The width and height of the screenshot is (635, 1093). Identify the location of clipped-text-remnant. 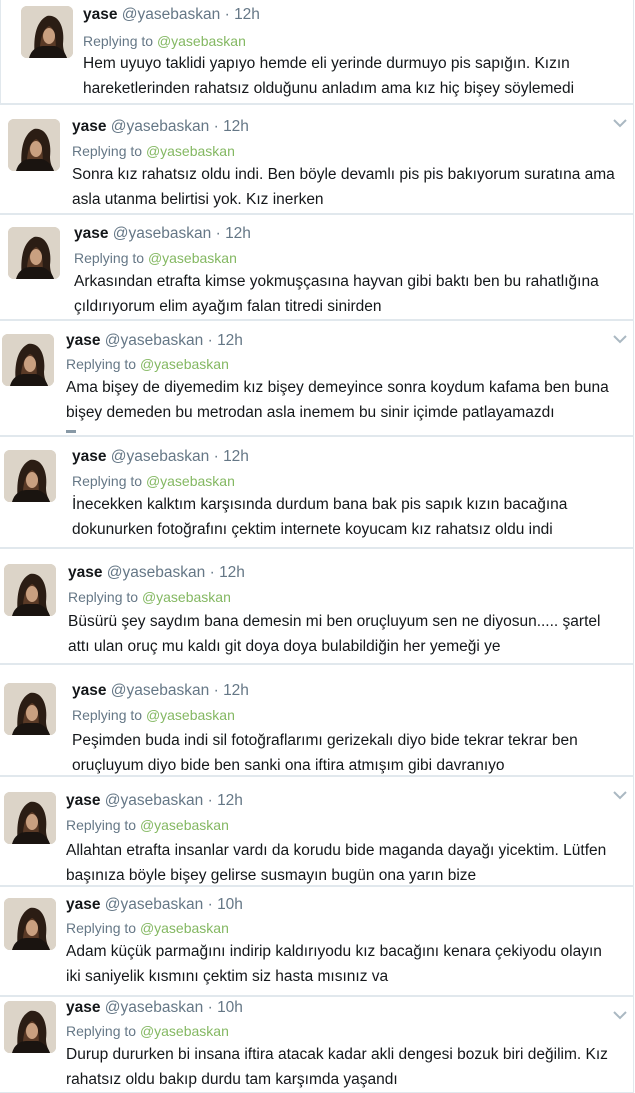
(71, 431).